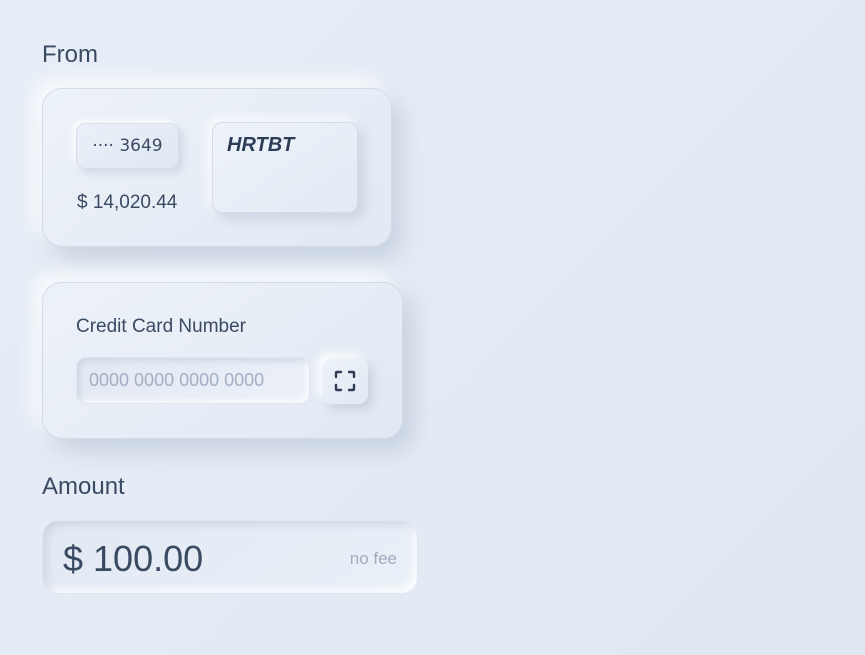 The image size is (865, 655). I want to click on credit-card-number-label: Credit Card Number, so click(161, 326).